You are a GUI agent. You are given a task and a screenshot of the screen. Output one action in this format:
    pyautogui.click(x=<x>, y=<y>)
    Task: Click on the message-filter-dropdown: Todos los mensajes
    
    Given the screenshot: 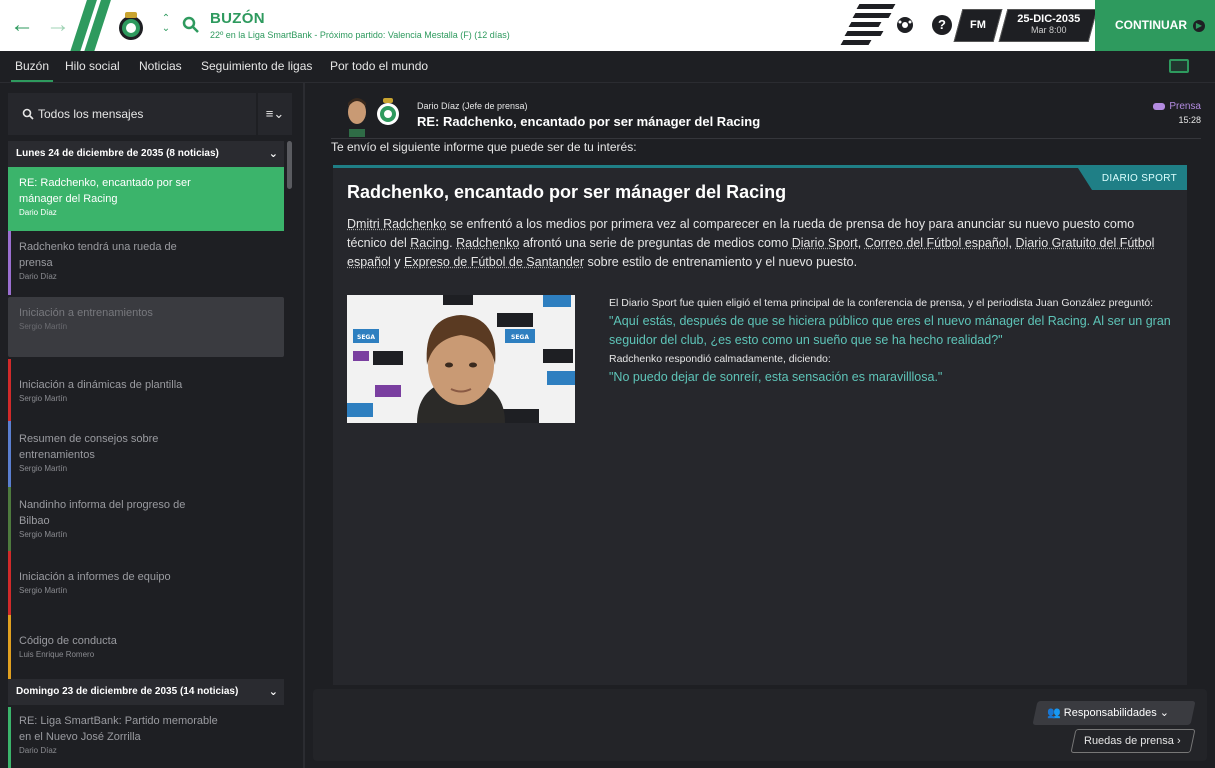 What is the action you would take?
    pyautogui.click(x=132, y=114)
    